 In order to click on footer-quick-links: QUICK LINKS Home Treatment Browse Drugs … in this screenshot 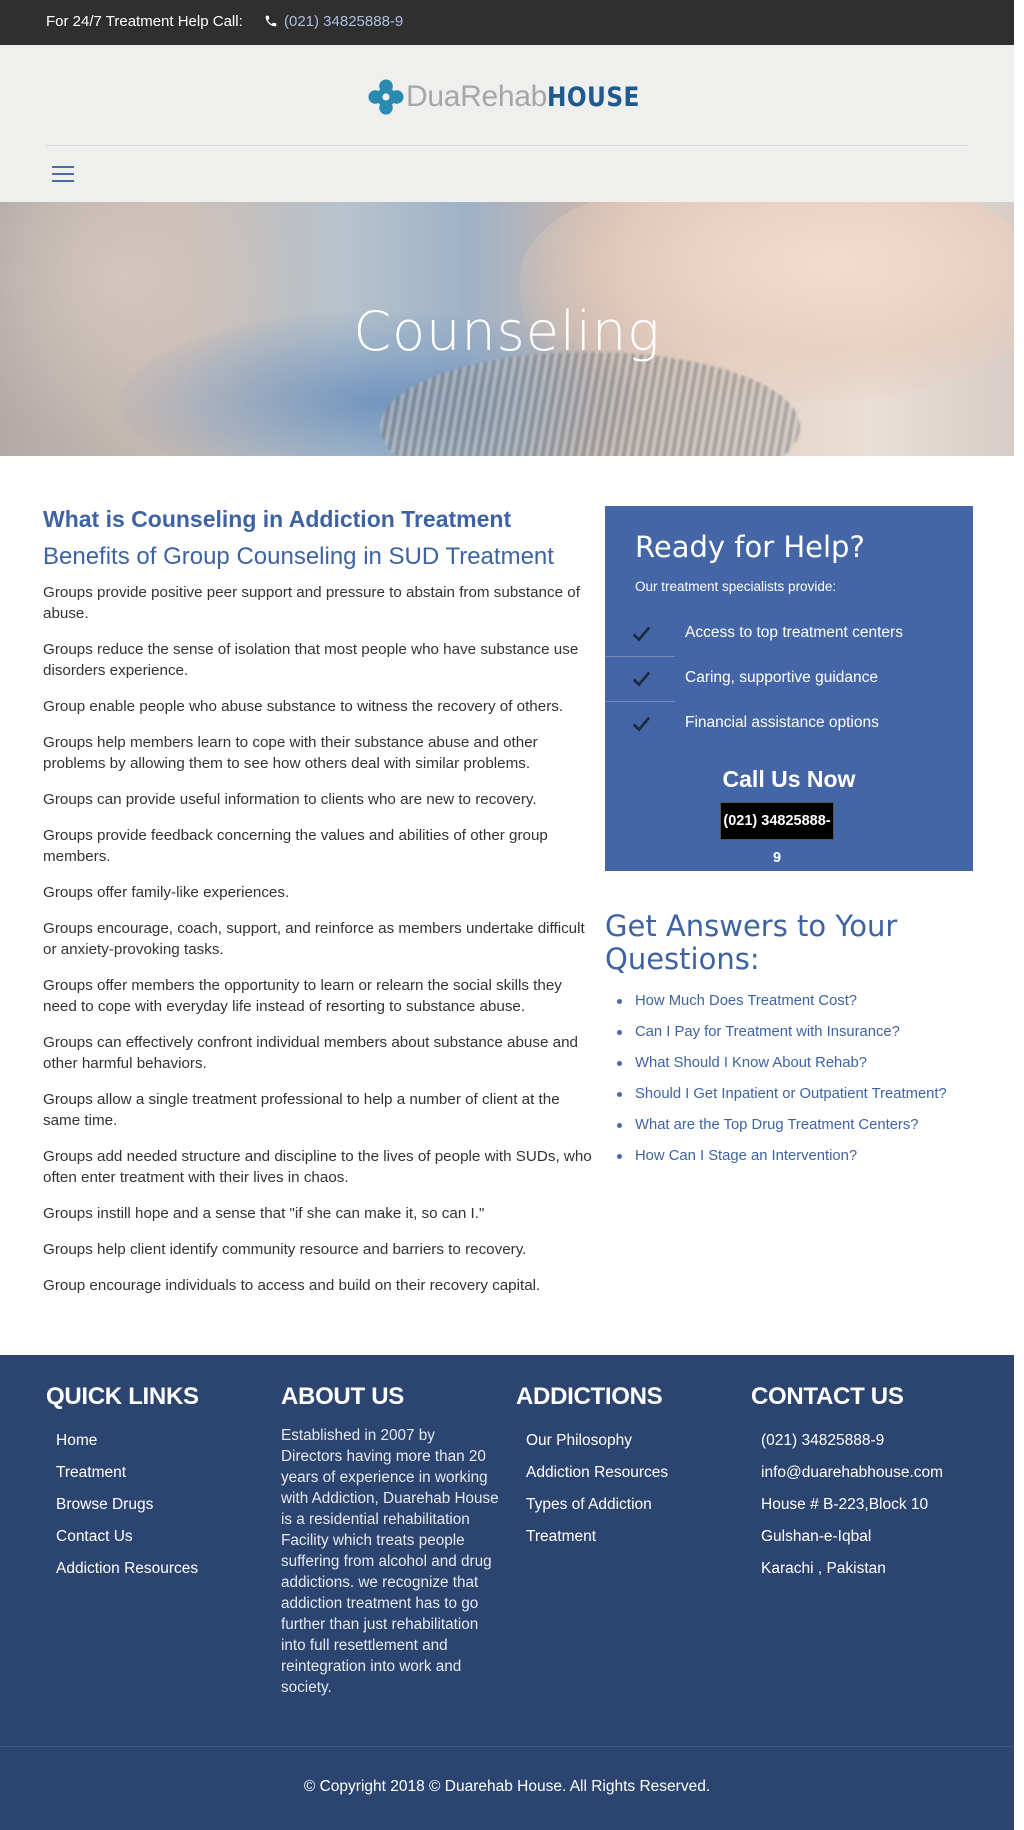, I will do `click(156, 1484)`.